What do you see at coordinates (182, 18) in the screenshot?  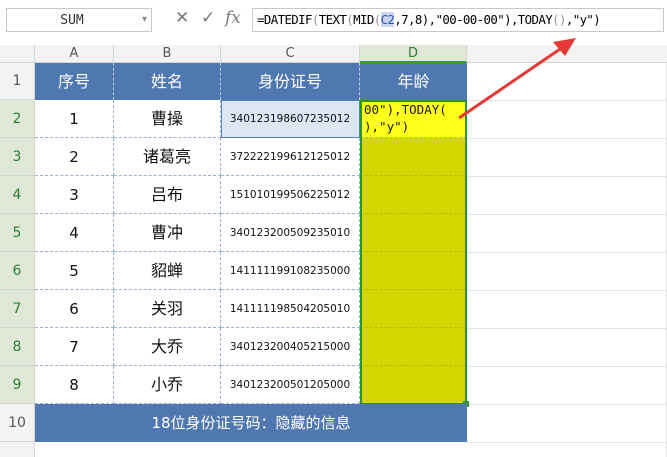 I see `cancel-icon: ✕` at bounding box center [182, 18].